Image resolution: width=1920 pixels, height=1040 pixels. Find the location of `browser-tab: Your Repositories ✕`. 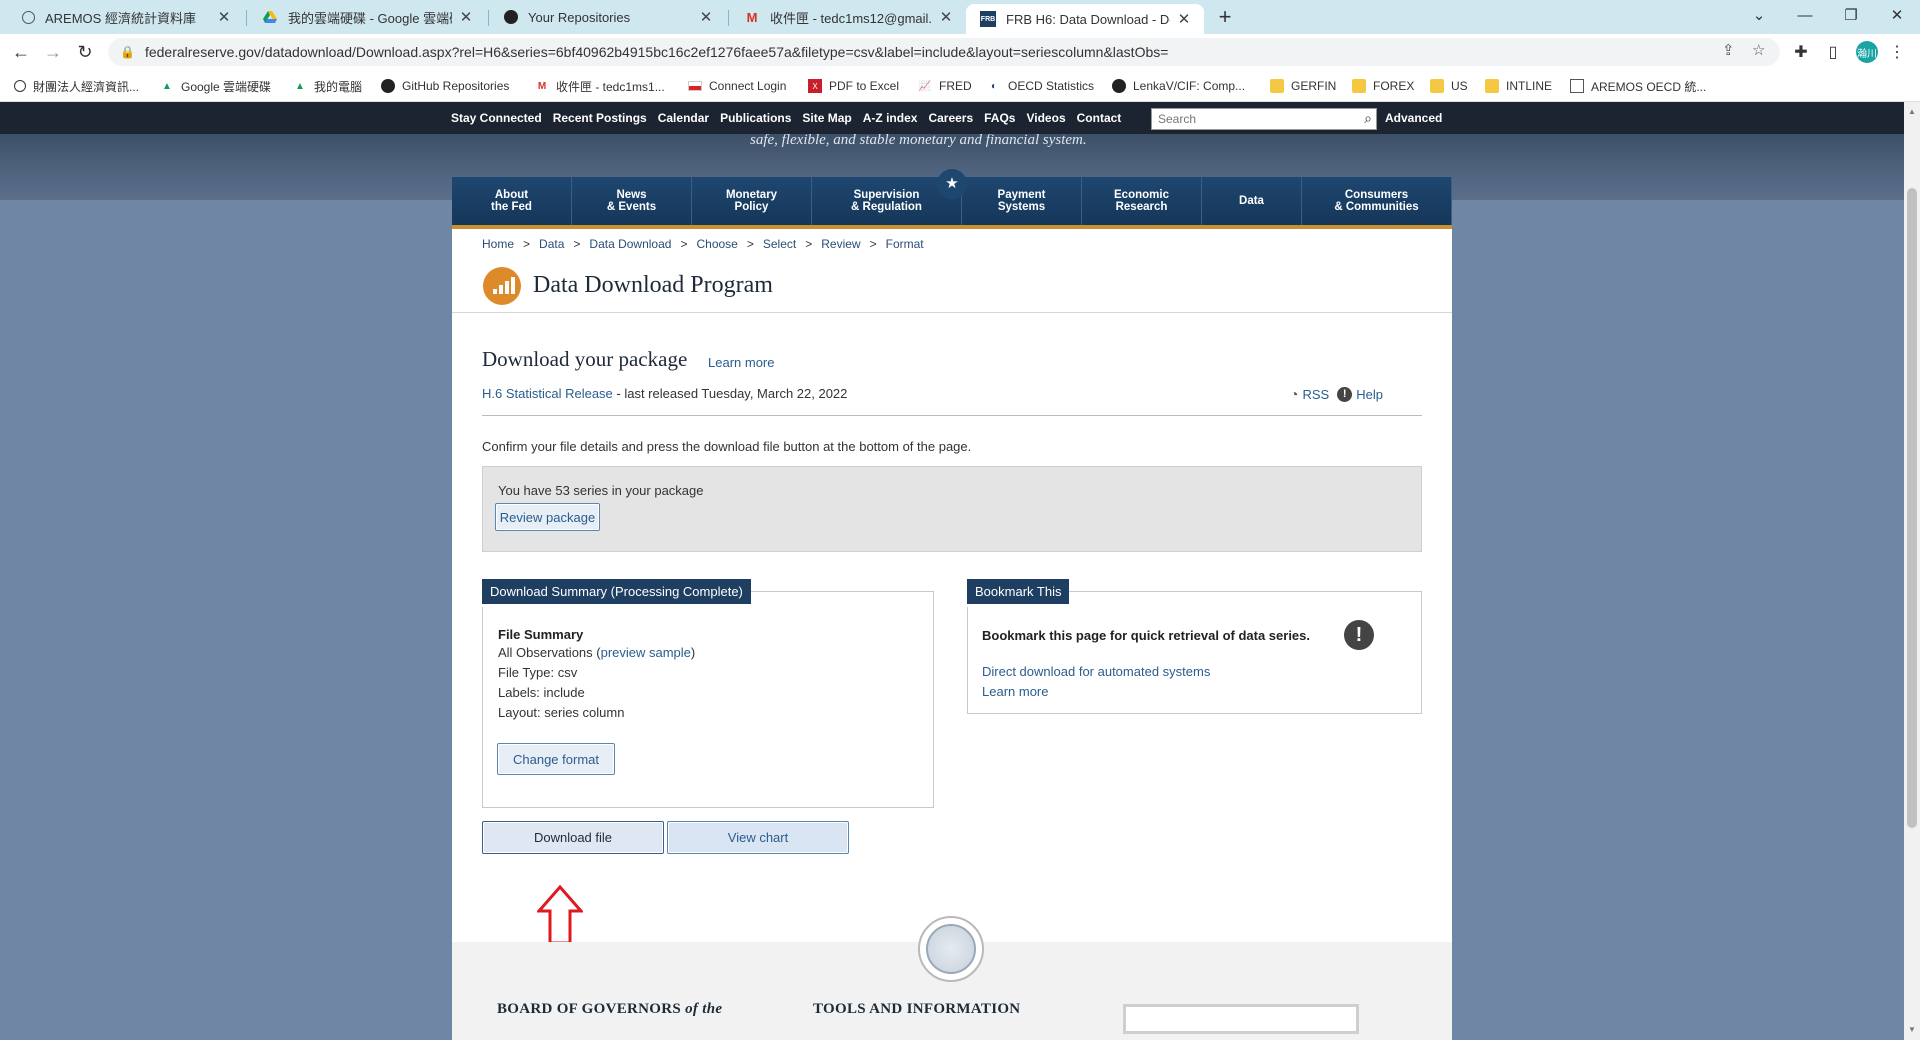

browser-tab: Your Repositories ✕ is located at coordinates (608, 17).